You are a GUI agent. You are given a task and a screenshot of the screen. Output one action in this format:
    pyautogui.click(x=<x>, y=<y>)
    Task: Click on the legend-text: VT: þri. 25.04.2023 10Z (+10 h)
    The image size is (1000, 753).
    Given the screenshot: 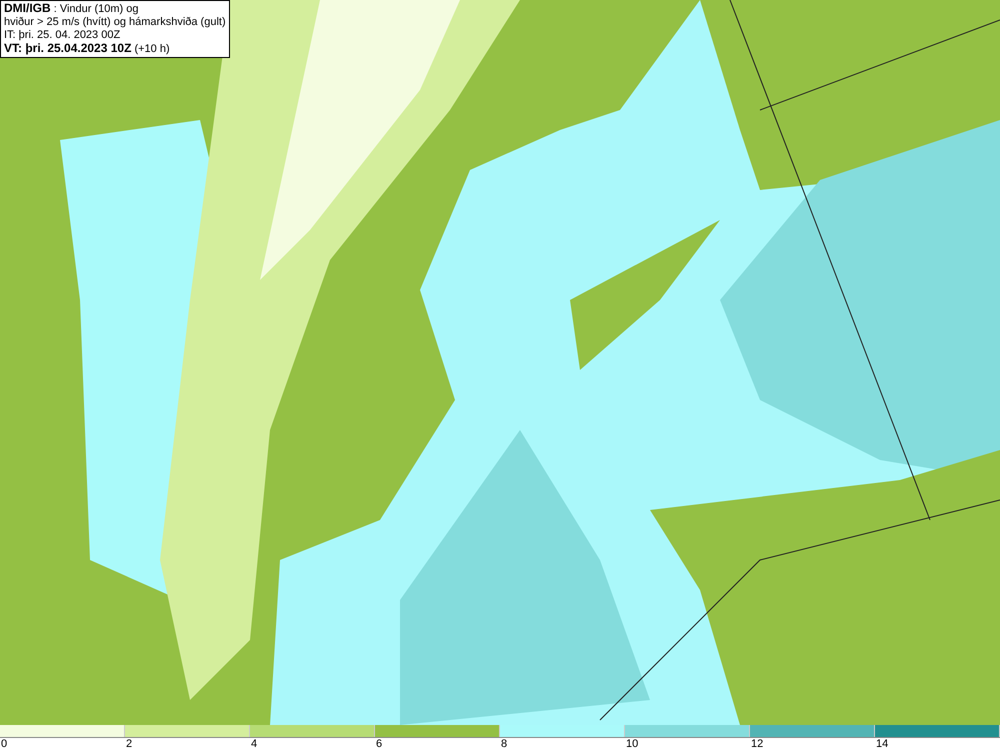 What is the action you would take?
    pyautogui.click(x=87, y=49)
    